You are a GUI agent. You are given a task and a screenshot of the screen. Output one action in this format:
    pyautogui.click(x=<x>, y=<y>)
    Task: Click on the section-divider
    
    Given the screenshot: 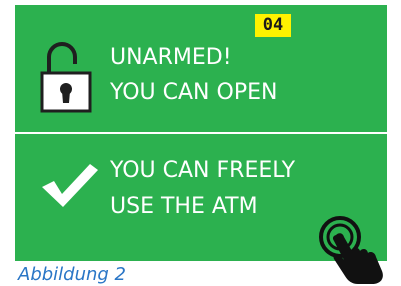 What is the action you would take?
    pyautogui.click(x=201, y=133)
    